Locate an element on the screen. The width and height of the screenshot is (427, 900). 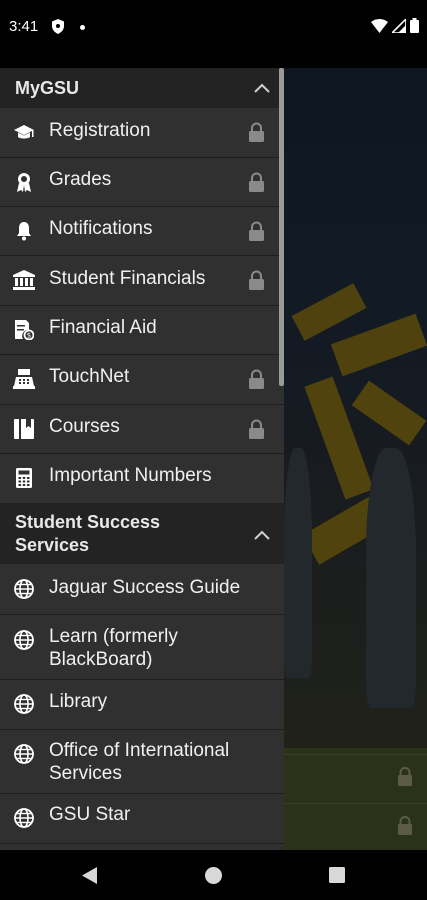
menu-item-label: Office of International Services is located at coordinates (139, 762).